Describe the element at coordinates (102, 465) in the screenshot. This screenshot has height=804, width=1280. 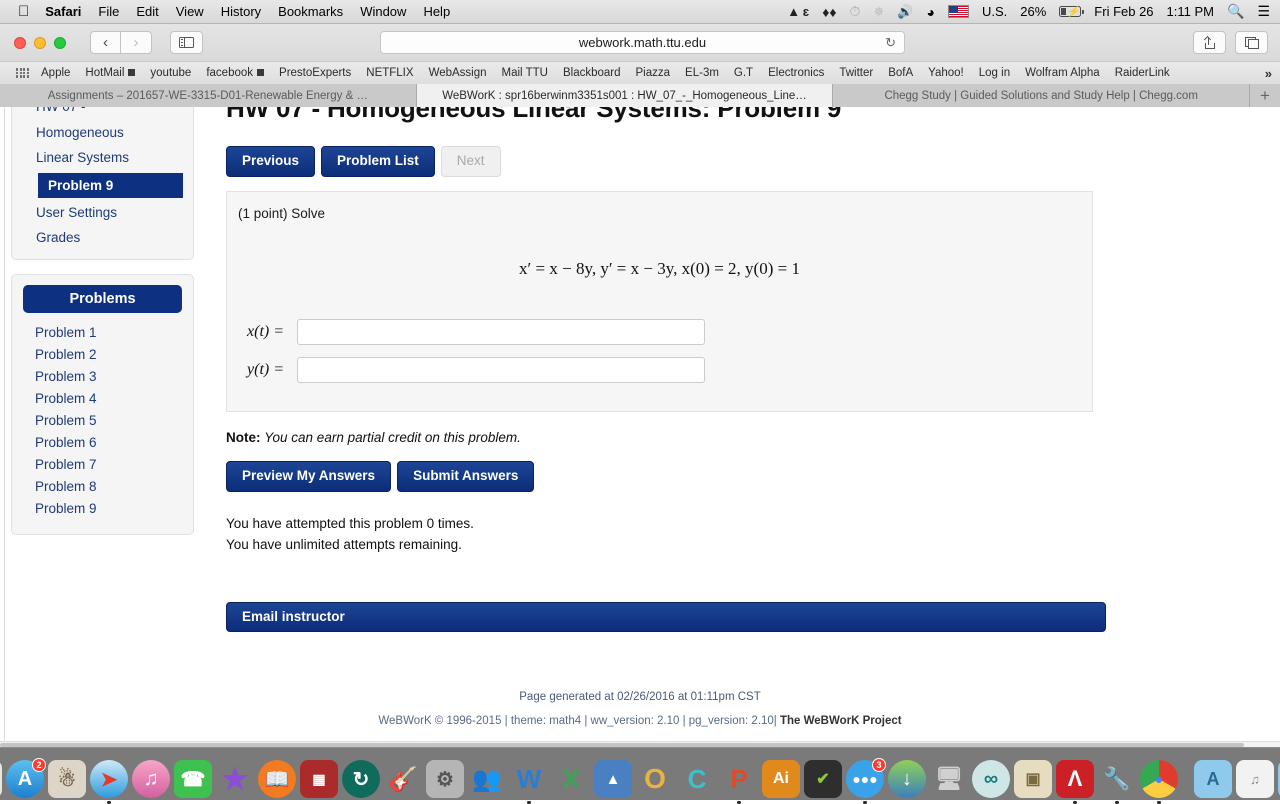
I see `problem-link-7: Problem 7` at that location.